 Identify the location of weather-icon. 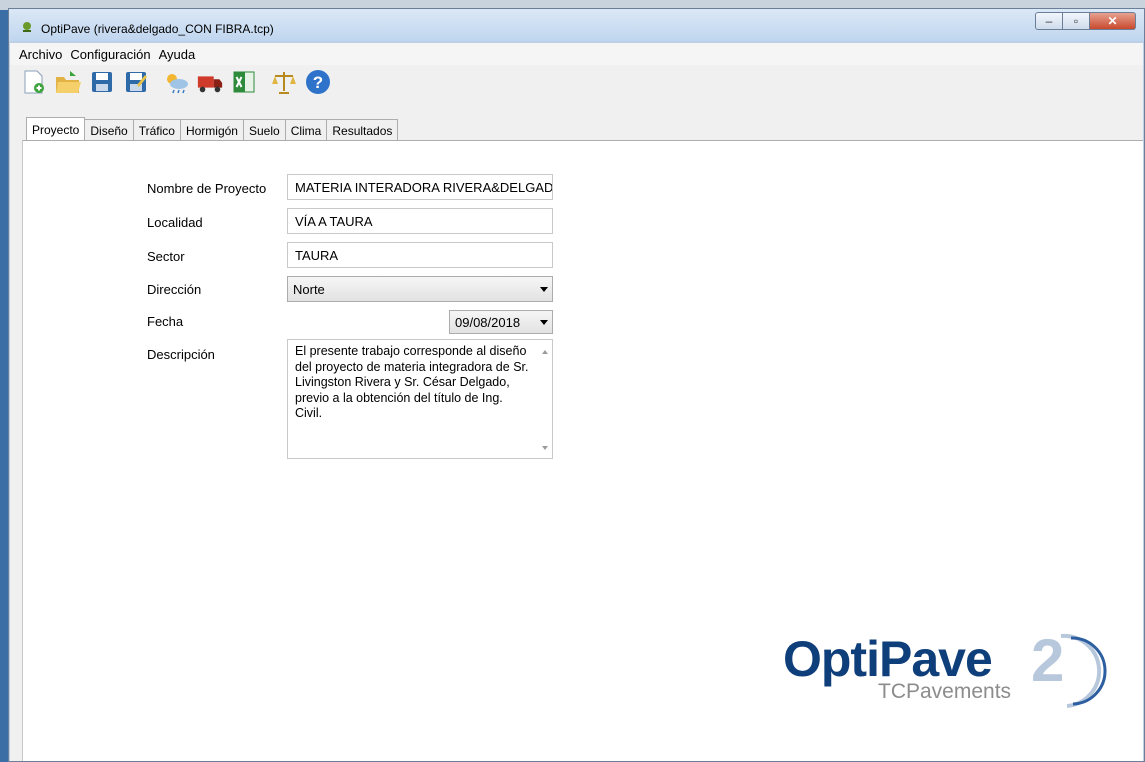
(177, 84).